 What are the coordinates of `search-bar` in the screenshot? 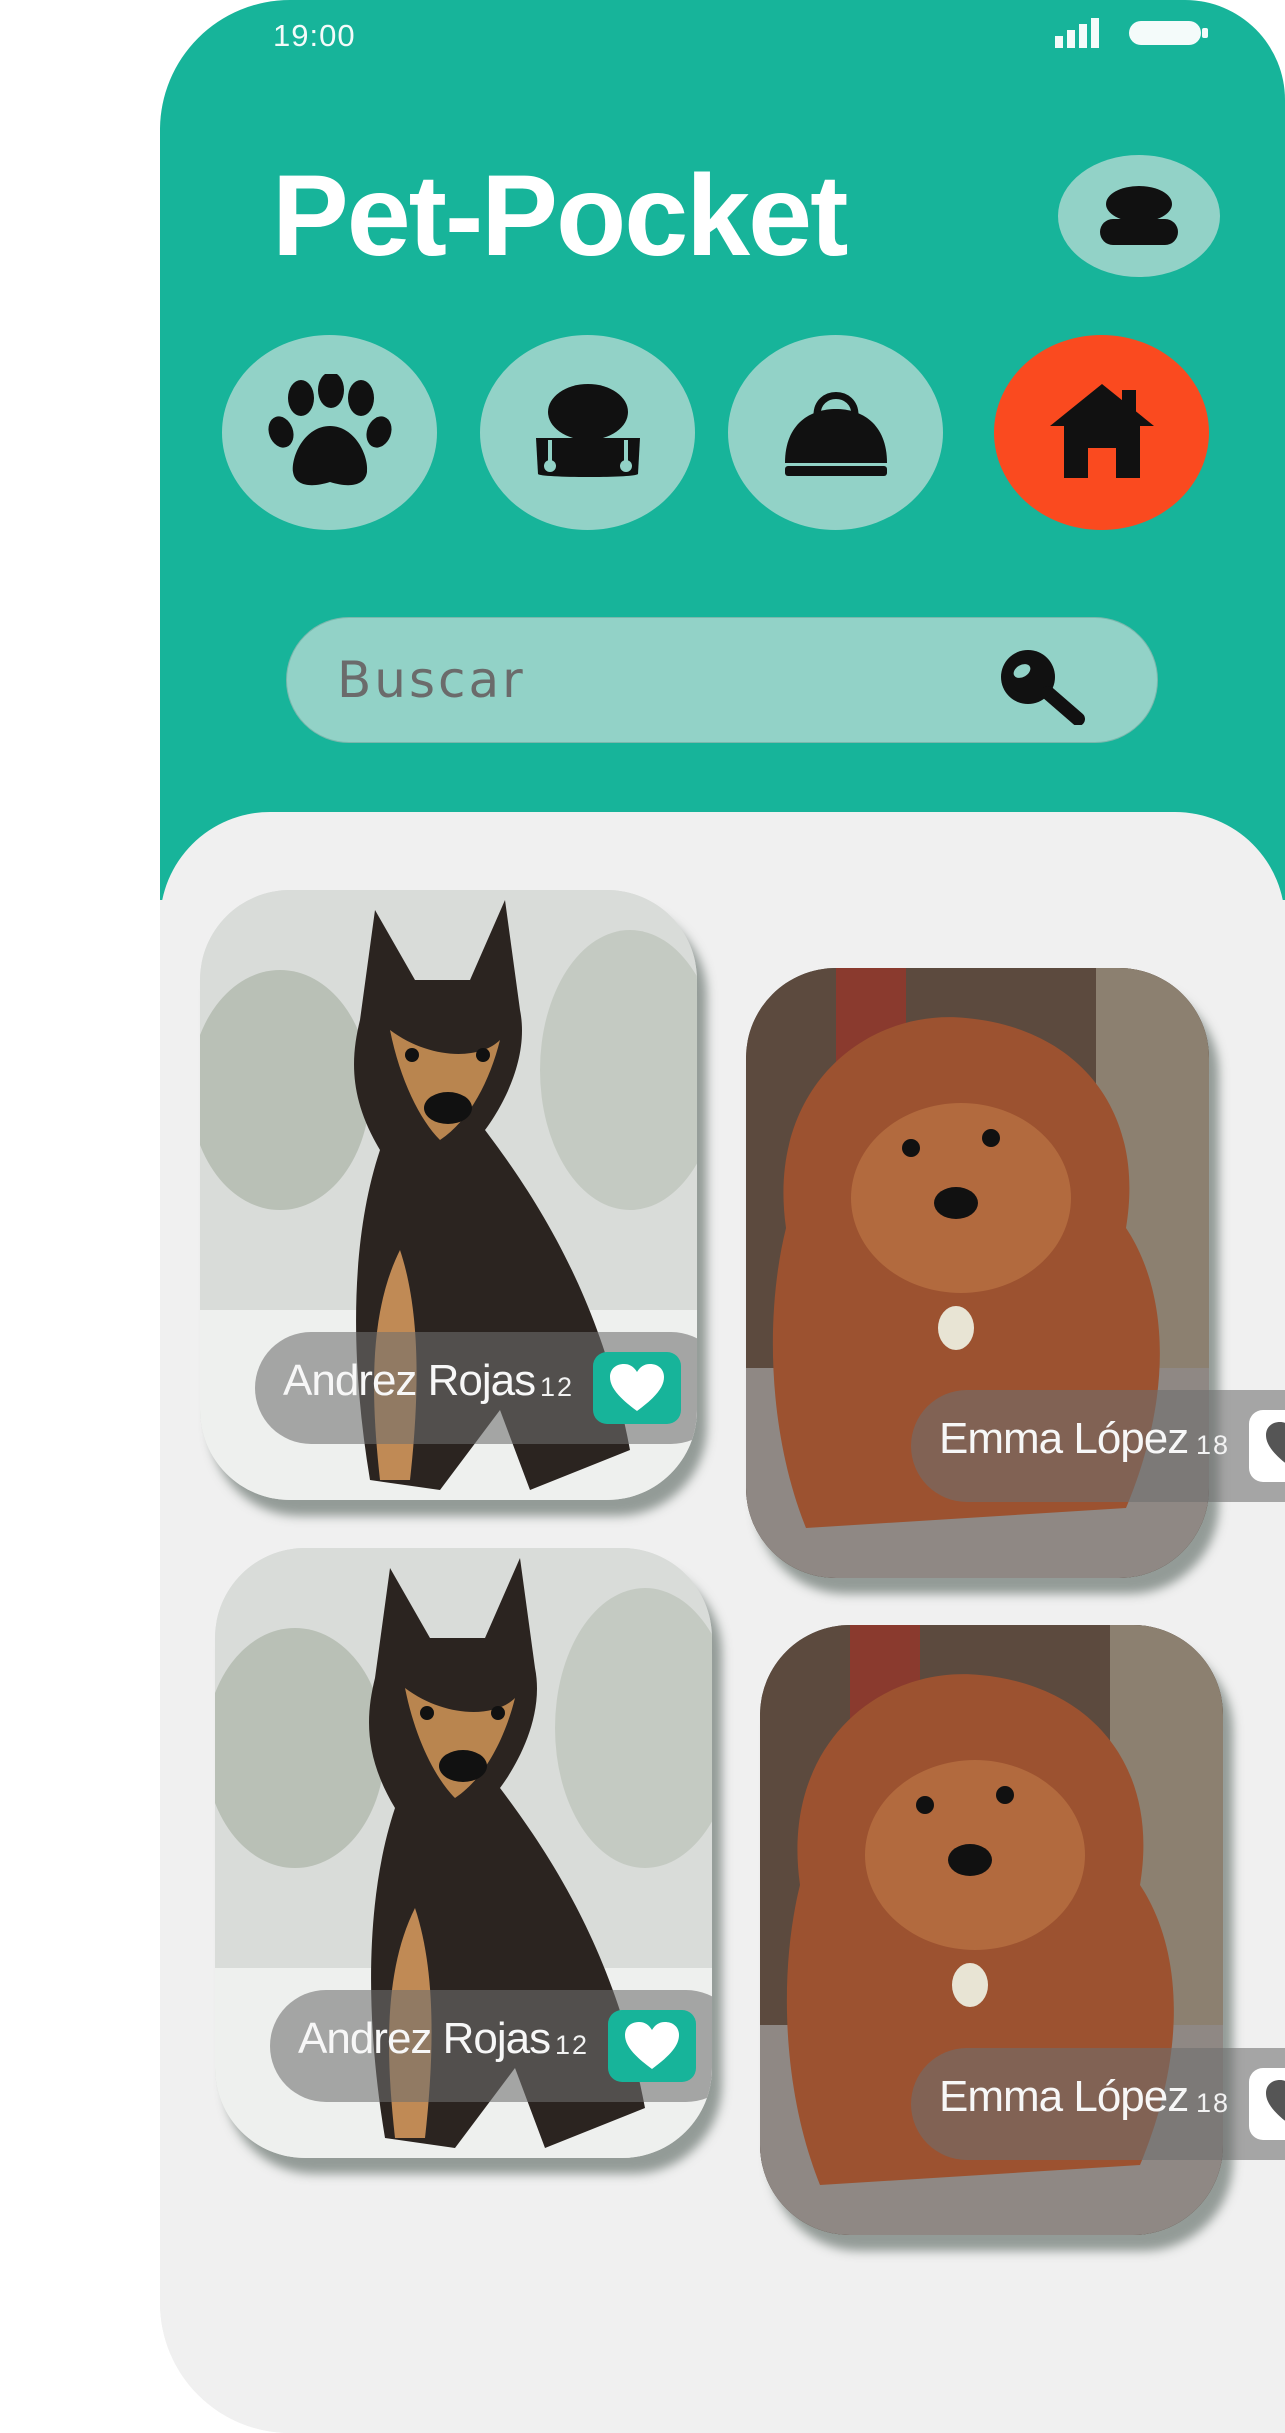 It's located at (722, 680).